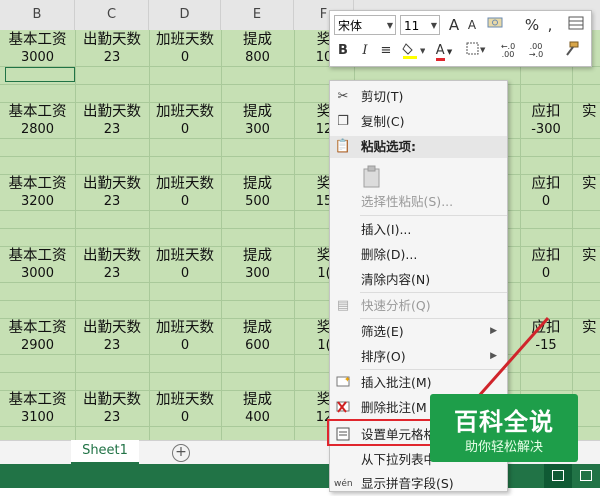  What do you see at coordinates (546, 130) in the screenshot?
I see `value-cell-deduction: -300` at bounding box center [546, 130].